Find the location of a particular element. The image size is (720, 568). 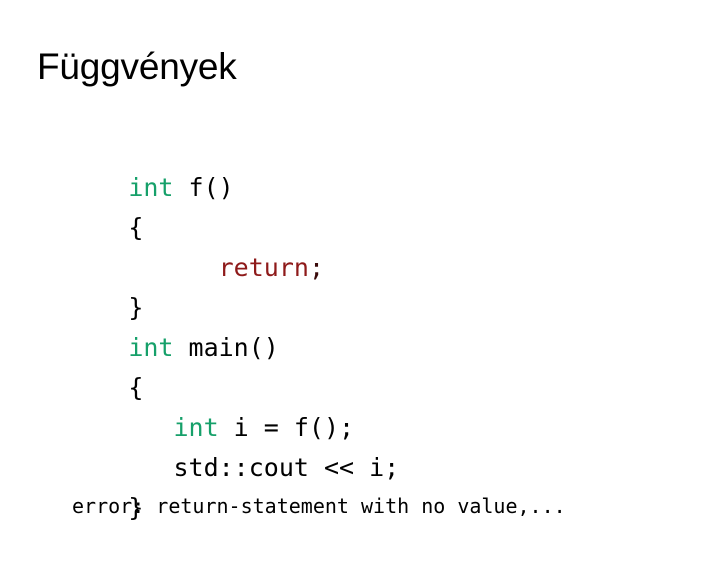

code-line: int f() is located at coordinates (368, 165).